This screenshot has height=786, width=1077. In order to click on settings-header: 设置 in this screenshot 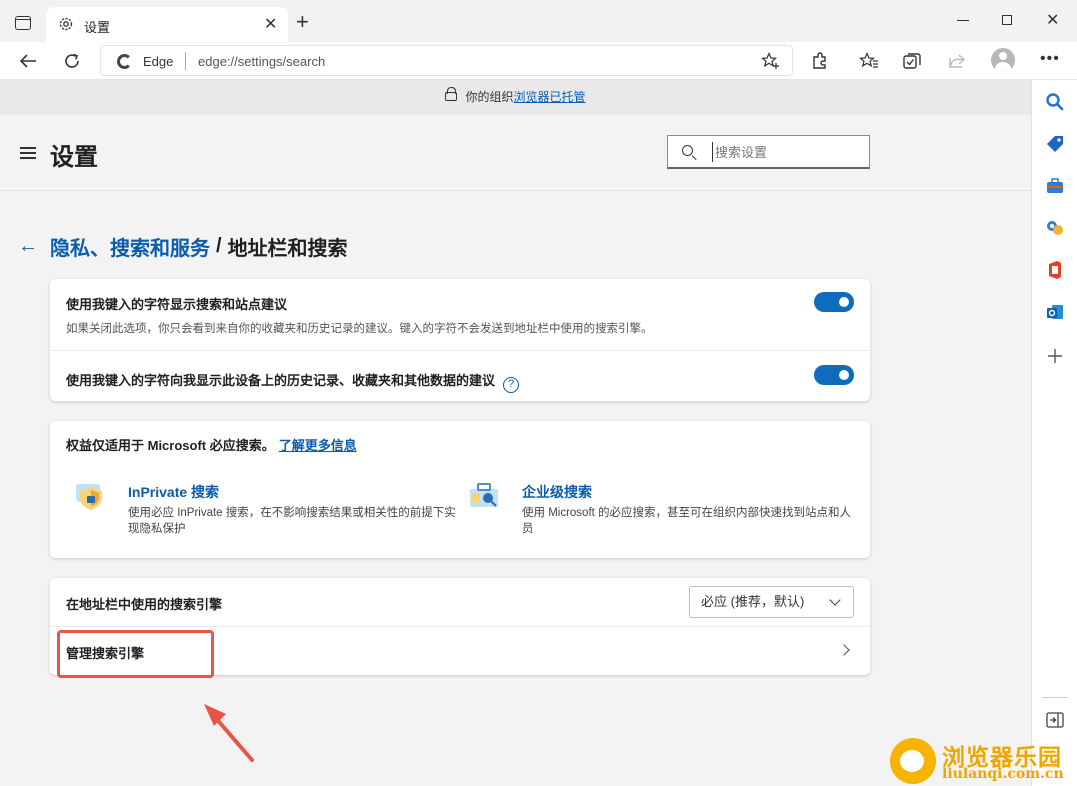, I will do `click(515, 153)`.